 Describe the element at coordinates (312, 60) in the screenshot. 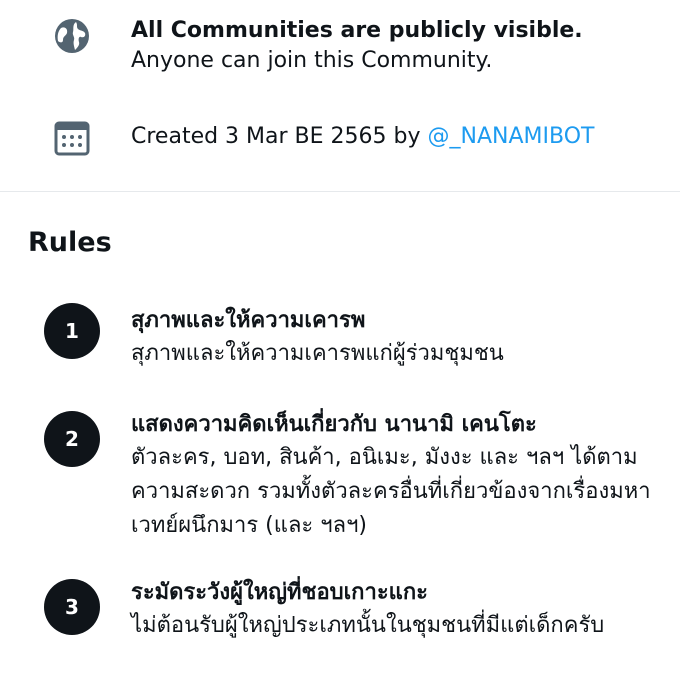

I see `visibility-subtitle: Anyone can join this Community.` at that location.